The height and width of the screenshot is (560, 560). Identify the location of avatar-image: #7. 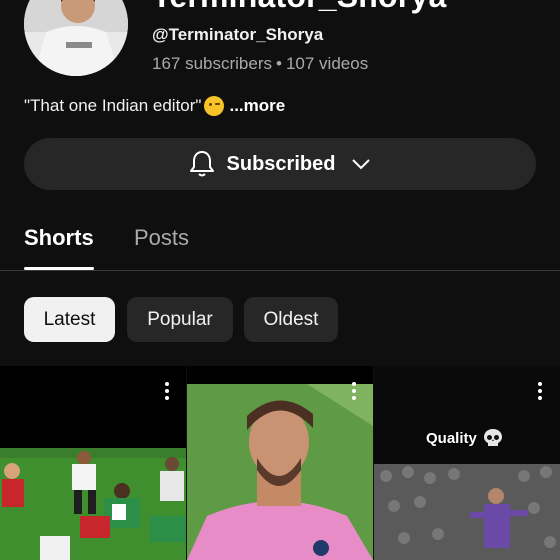
(76, 38).